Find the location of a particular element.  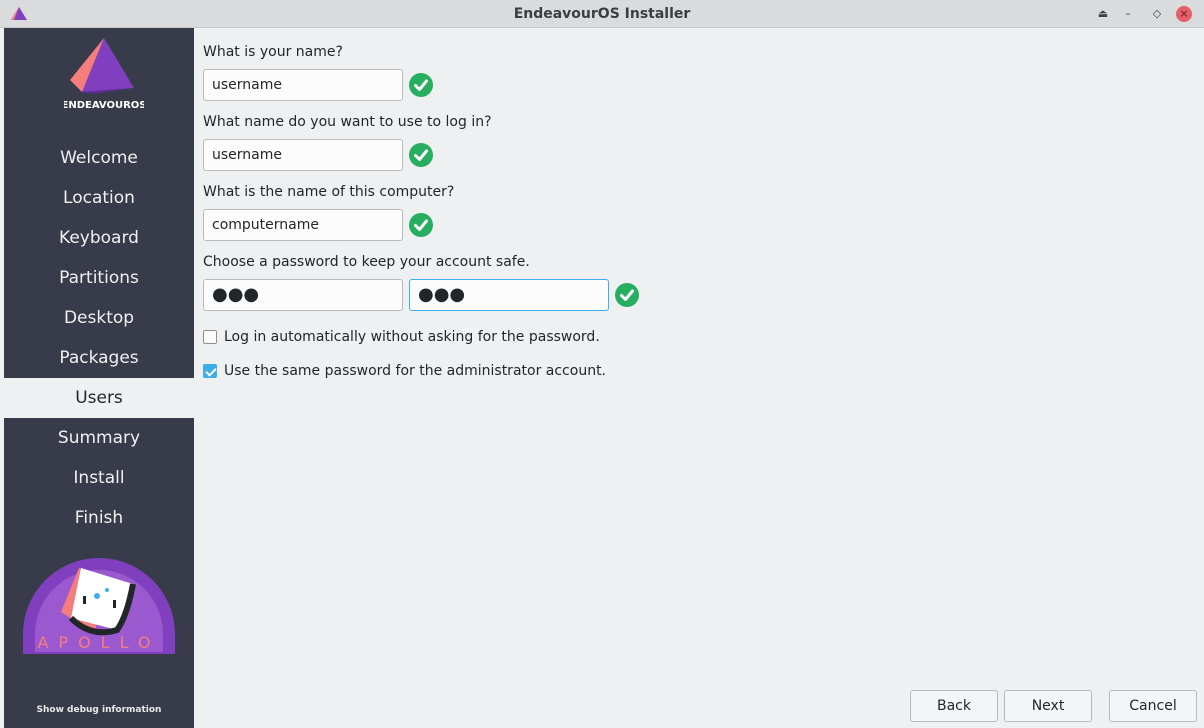

step-users: Users is located at coordinates (99, 398).